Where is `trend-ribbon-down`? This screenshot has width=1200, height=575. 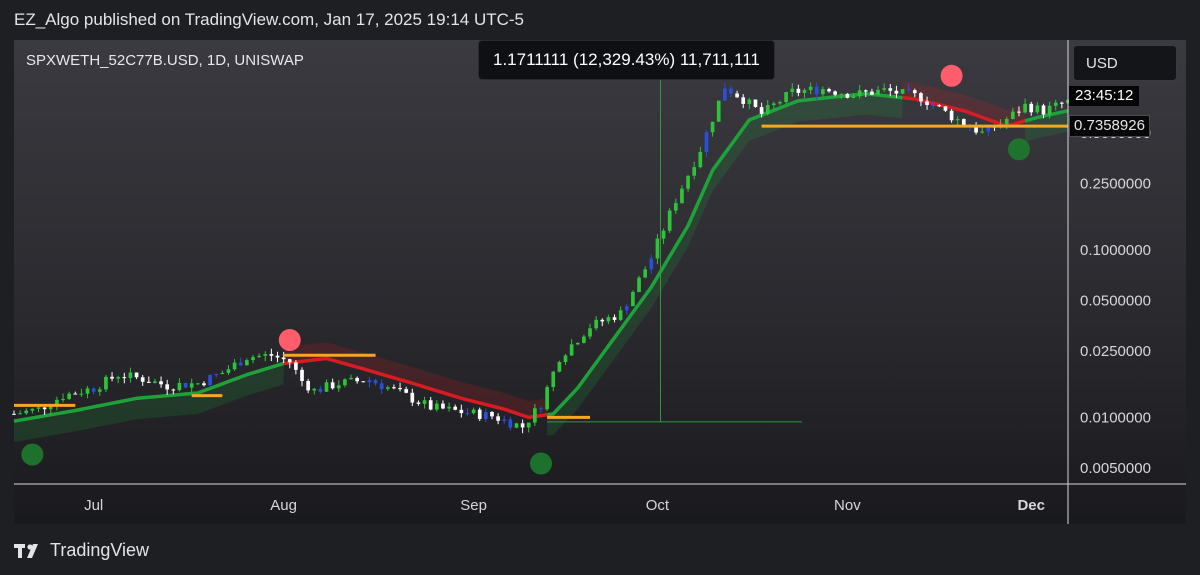 trend-ribbon-down is located at coordinates (415, 380).